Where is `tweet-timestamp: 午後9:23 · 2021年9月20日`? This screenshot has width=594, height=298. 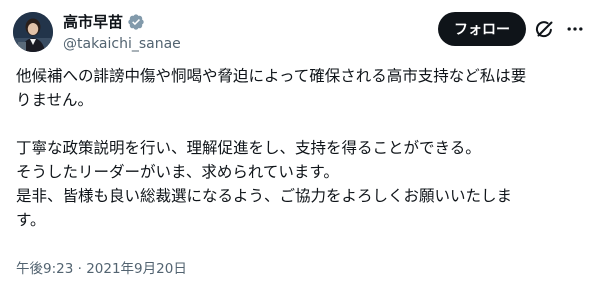
tweet-timestamp: 午後9:23 · 2021年9月20日 is located at coordinates (101, 269).